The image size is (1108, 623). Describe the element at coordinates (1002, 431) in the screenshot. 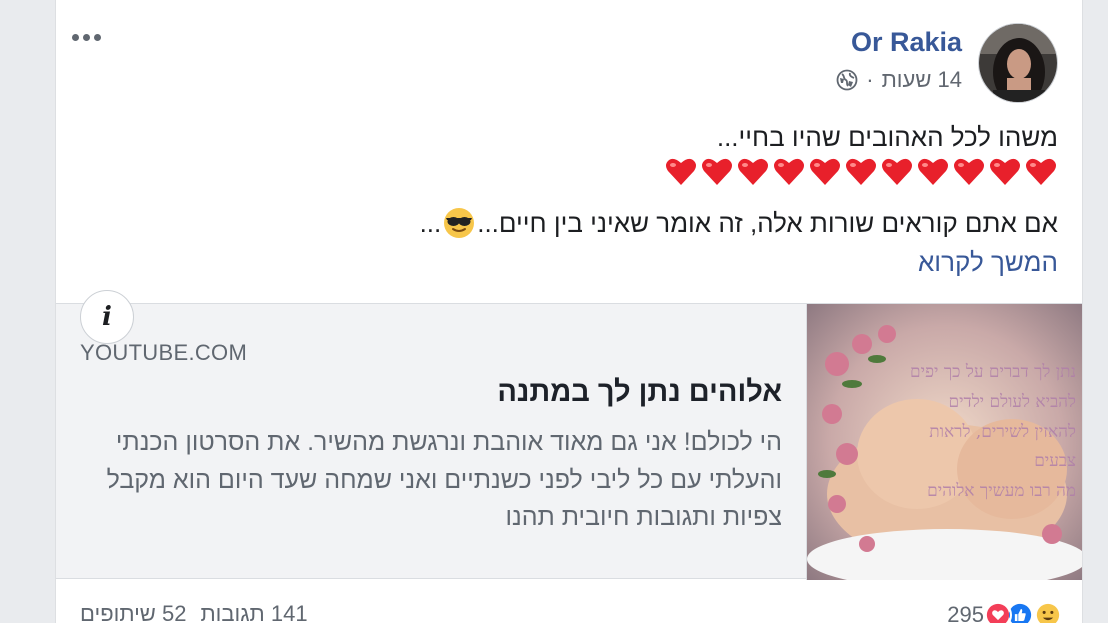

I see `thumbnail-caption-line: להאזין לשירים, לראות` at that location.